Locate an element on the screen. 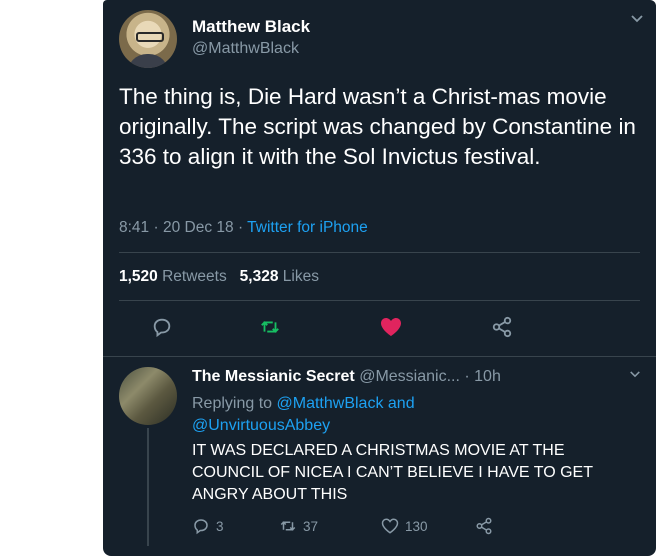  avatar-glasses is located at coordinates (150, 37).